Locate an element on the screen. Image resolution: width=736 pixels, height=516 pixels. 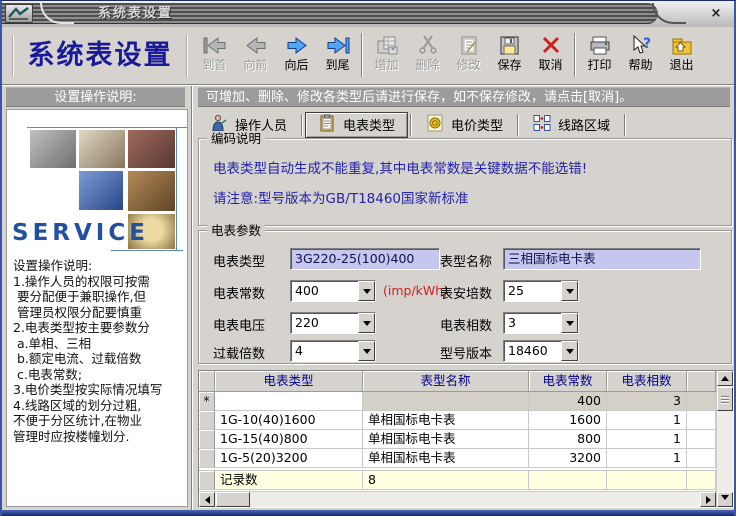
hscroll-track is located at coordinates (475, 499).